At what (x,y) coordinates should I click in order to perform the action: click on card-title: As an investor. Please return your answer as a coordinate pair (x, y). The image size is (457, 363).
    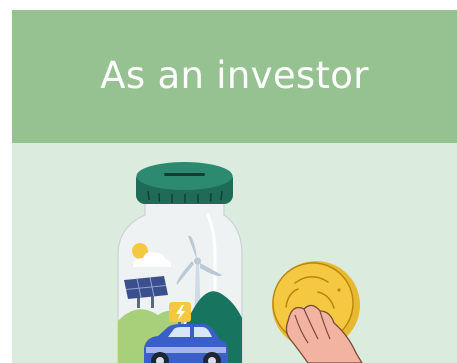
    Looking at the image, I should click on (234, 75).